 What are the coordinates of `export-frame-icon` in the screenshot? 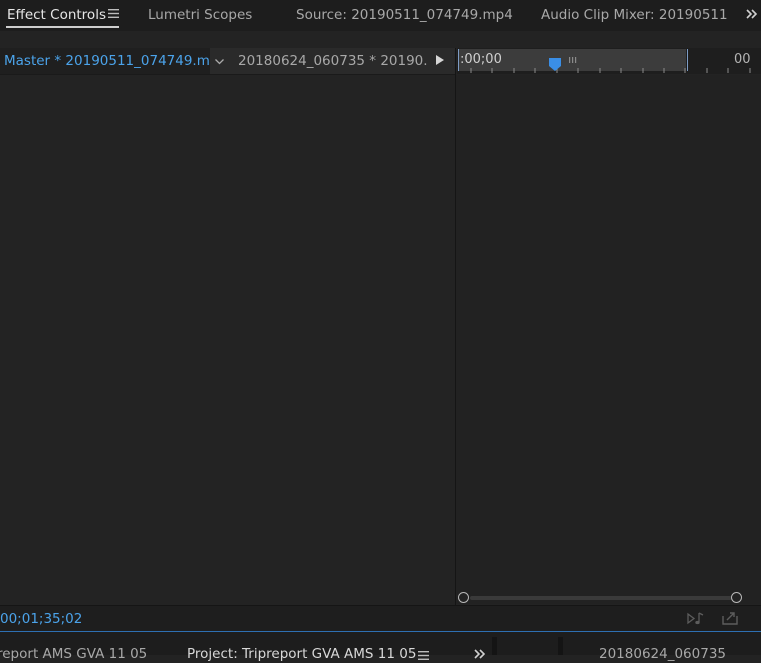 It's located at (730, 618).